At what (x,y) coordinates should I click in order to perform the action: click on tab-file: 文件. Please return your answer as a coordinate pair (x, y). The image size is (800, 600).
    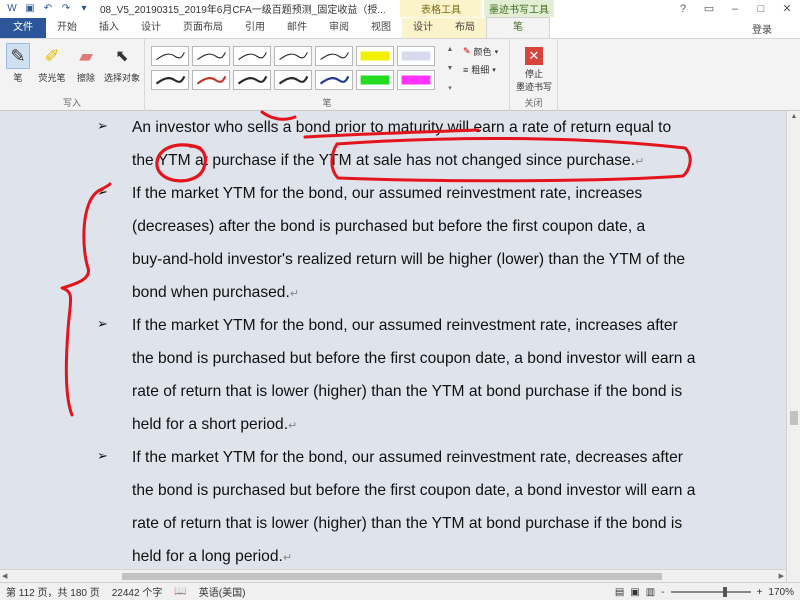
    Looking at the image, I should click on (23, 28).